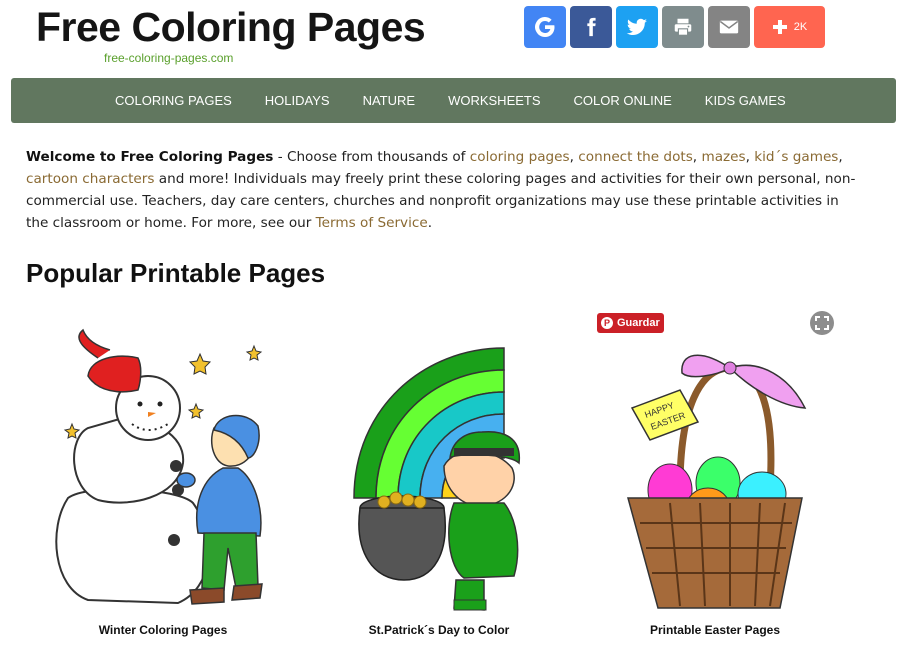 This screenshot has width=902, height=649. What do you see at coordinates (715, 468) in the screenshot?
I see `easter-basket-image: HAPPY EASTER` at bounding box center [715, 468].